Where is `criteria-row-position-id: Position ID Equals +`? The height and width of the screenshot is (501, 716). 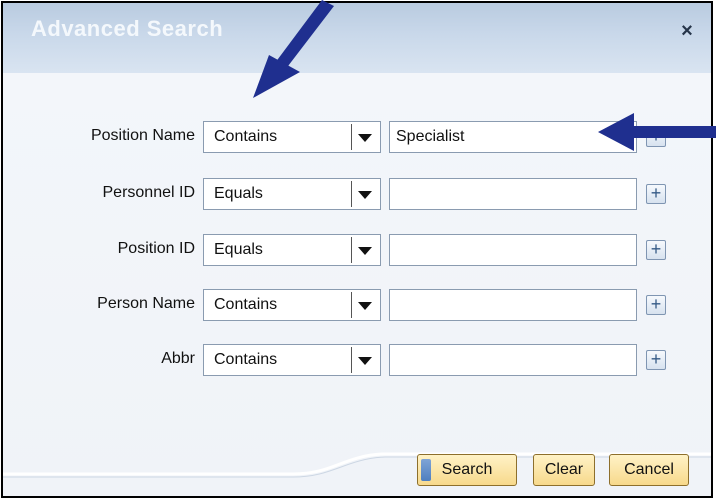 criteria-row-position-id: Position ID Equals + is located at coordinates (357, 251).